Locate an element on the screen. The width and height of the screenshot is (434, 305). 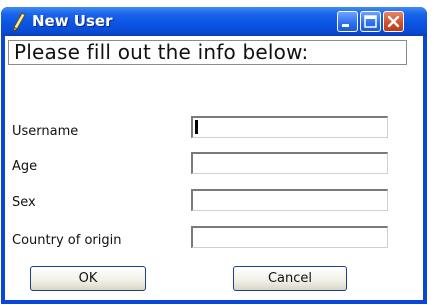
pen-icon is located at coordinates (19, 22).